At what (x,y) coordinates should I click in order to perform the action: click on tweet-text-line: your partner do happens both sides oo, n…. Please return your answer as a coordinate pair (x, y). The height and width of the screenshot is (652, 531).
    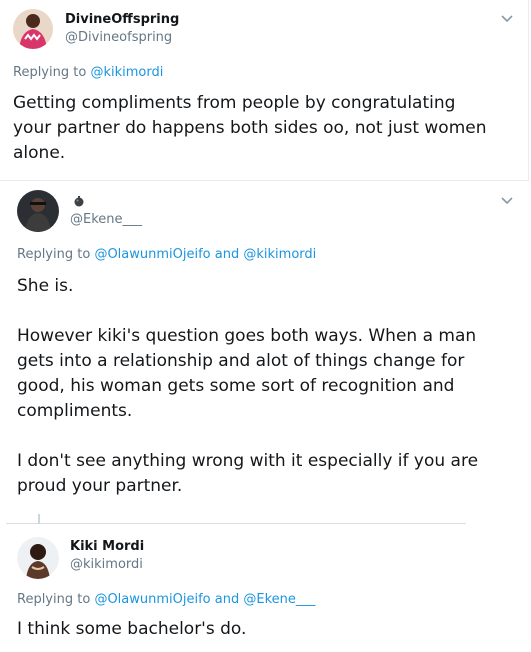
    Looking at the image, I should click on (250, 128).